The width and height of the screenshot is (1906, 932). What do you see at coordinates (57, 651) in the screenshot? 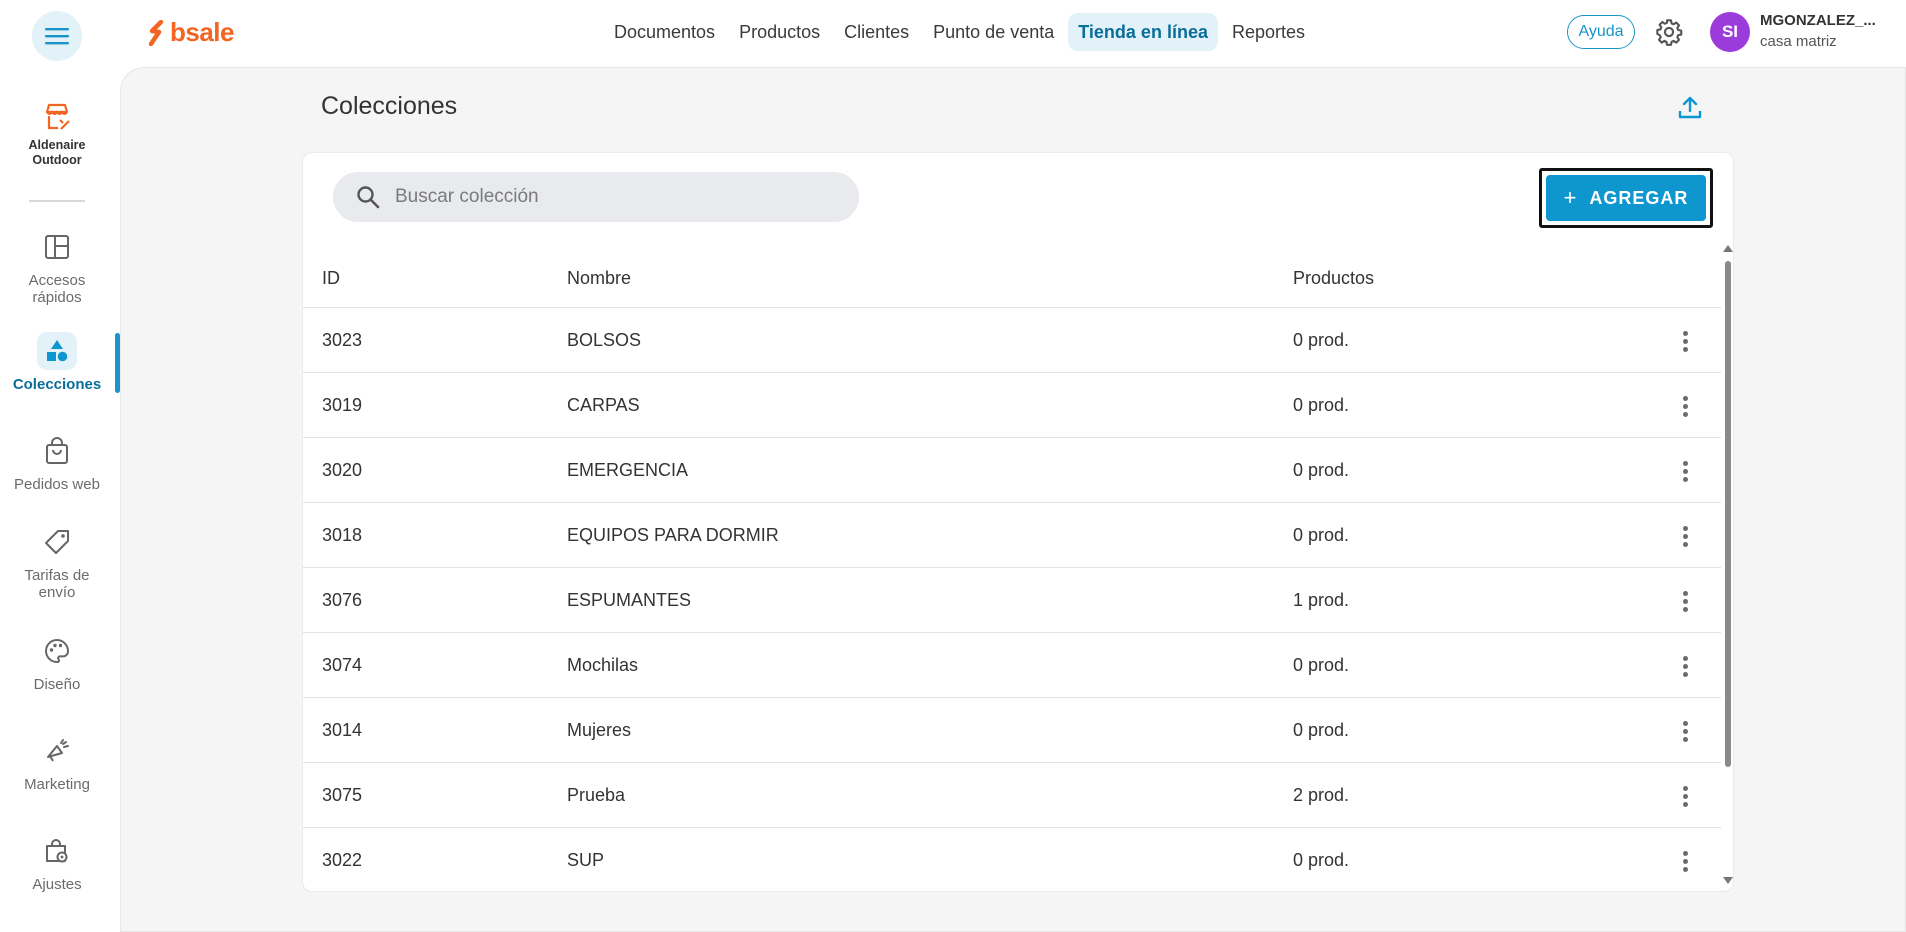
I see `palette-icon` at bounding box center [57, 651].